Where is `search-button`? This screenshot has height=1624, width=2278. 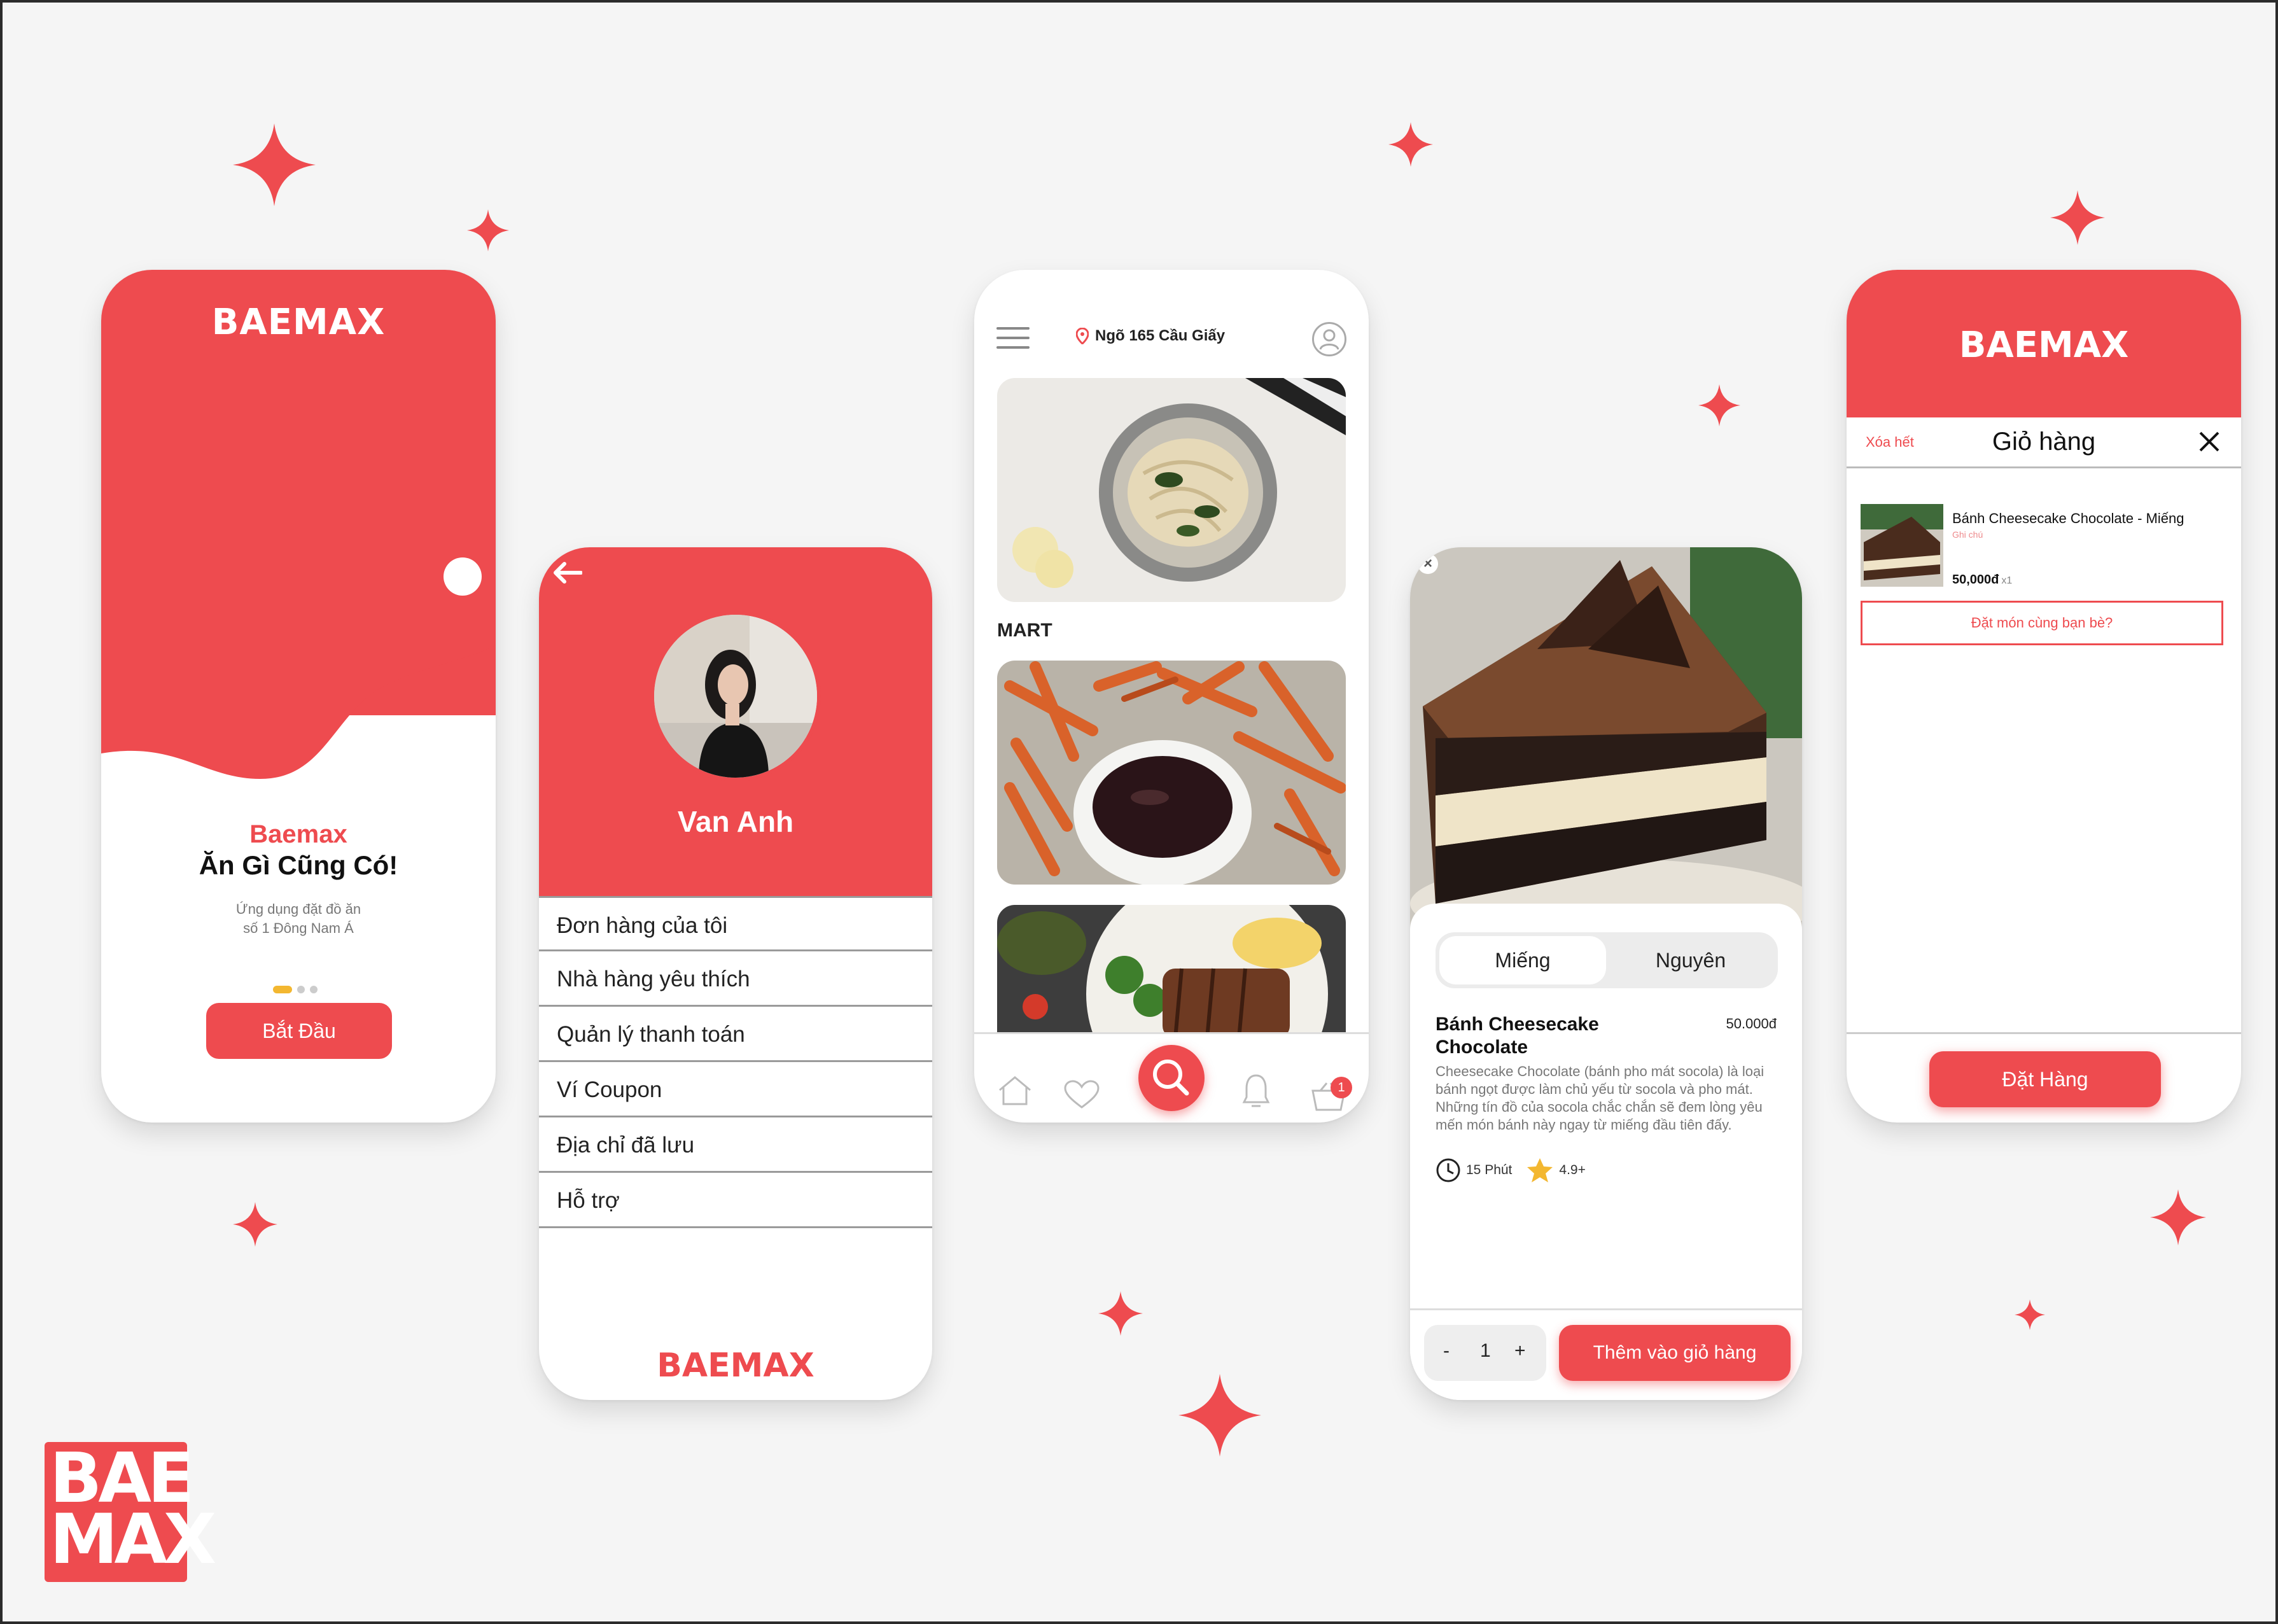
search-button is located at coordinates (1171, 1078).